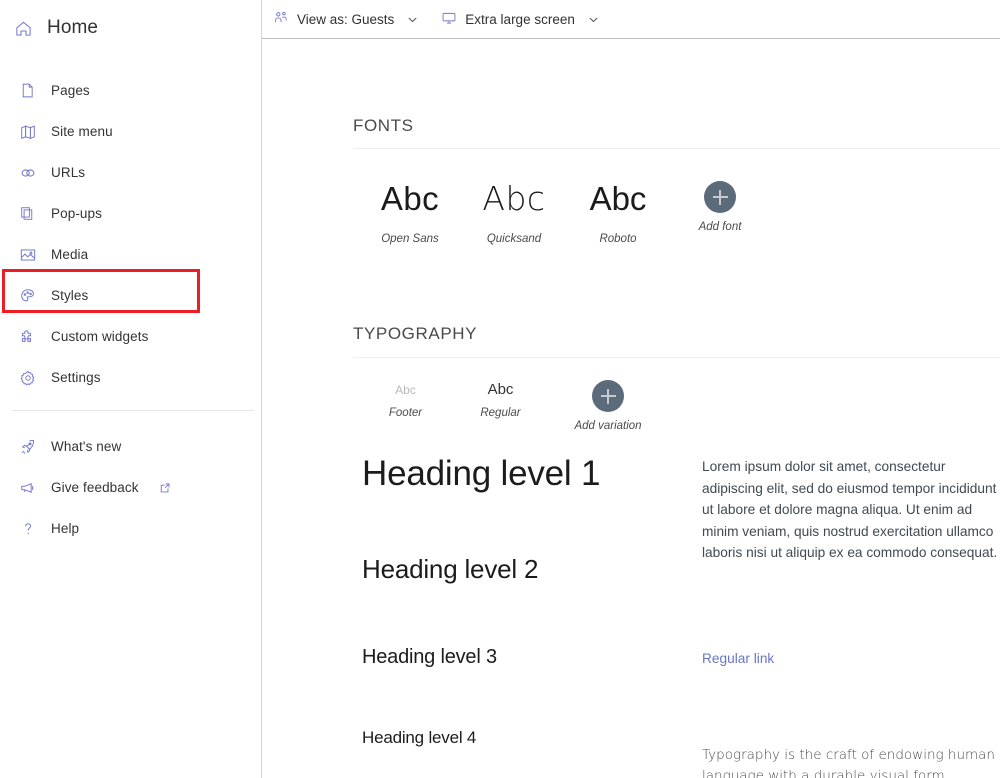  Describe the element at coordinates (130, 528) in the screenshot. I see `sidebar-item-help: Help` at that location.